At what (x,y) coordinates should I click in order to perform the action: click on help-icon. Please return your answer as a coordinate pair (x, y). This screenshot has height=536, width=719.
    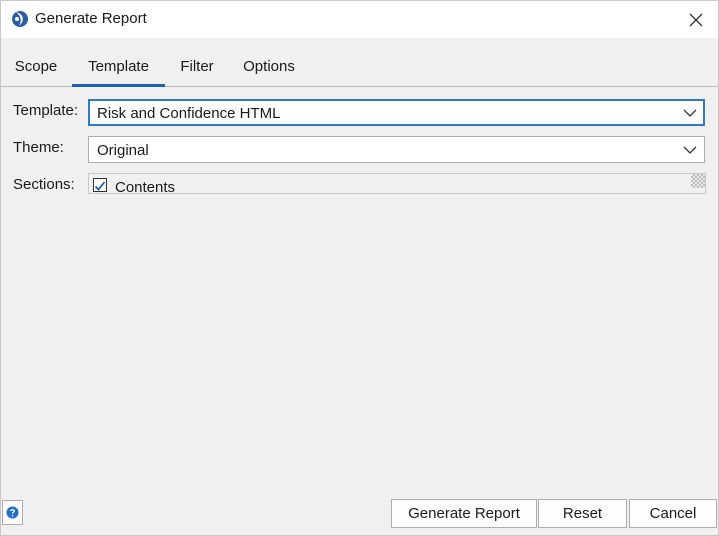
    Looking at the image, I should click on (12, 512).